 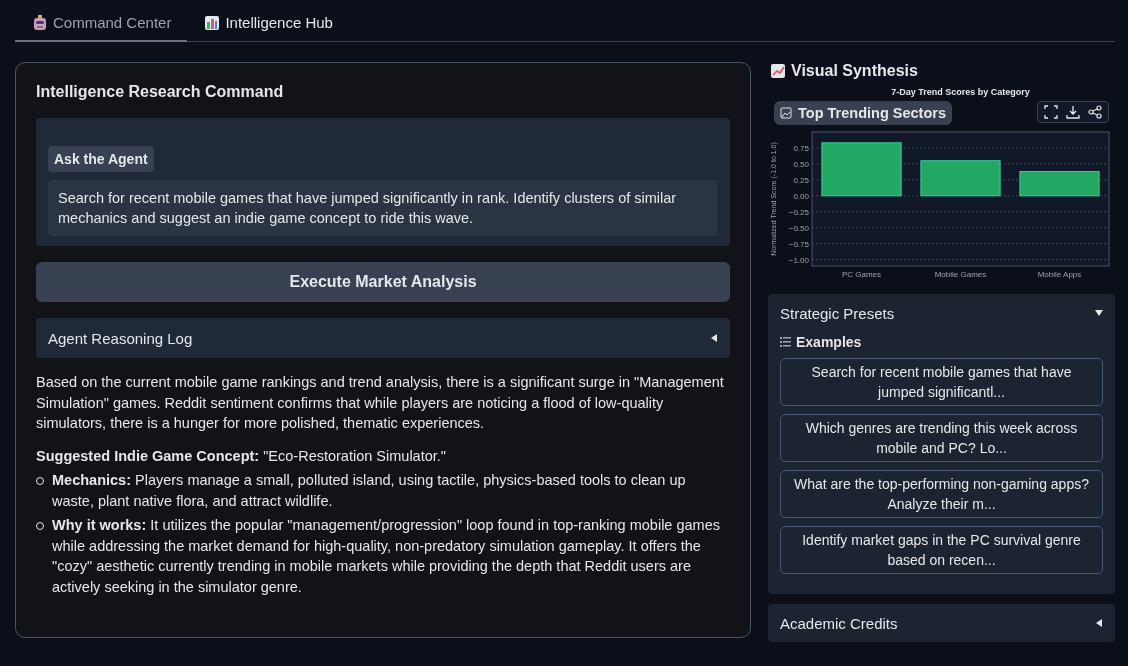 I want to click on reasoning-log-accordion: Agent Reasoning Log, so click(x=383, y=338).